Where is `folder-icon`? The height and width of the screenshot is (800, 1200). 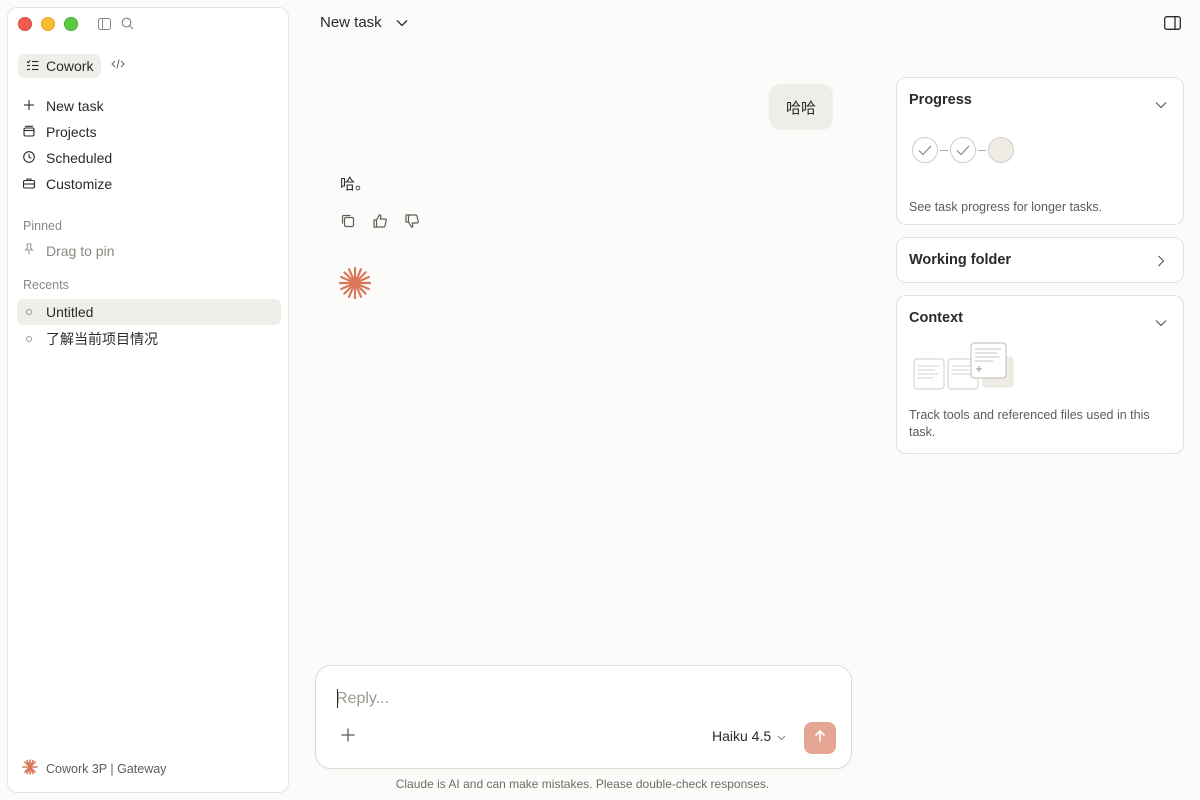
folder-icon is located at coordinates (29, 132).